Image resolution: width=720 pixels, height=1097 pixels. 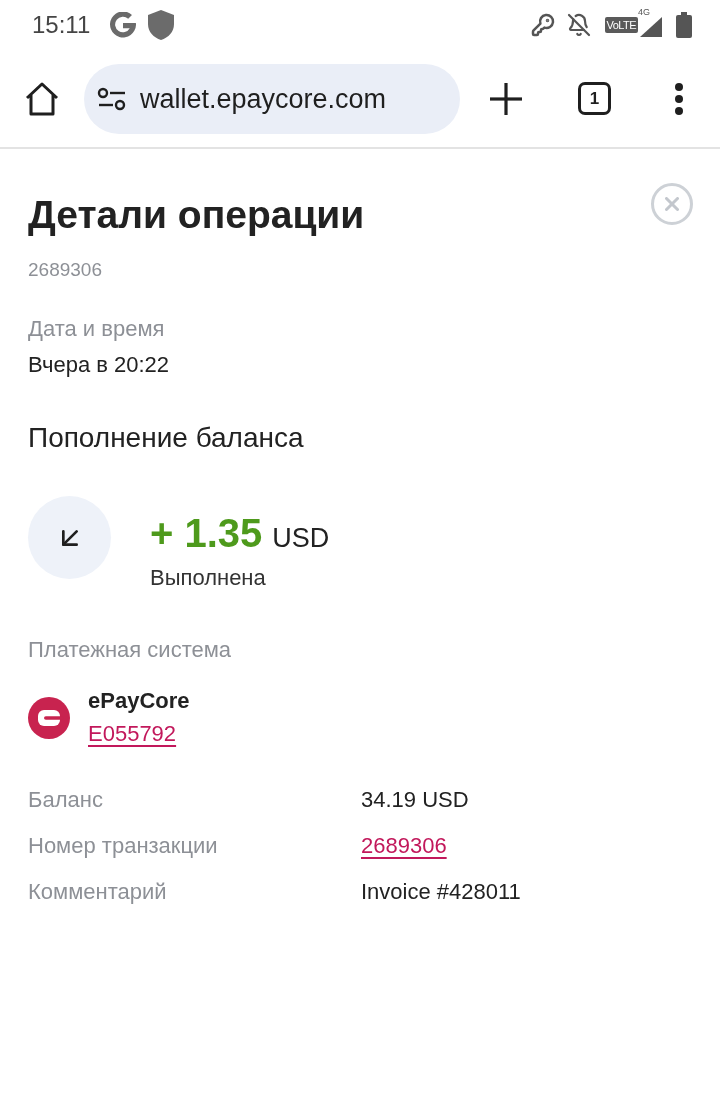 What do you see at coordinates (139, 701) in the screenshot?
I see `payment-system-name: ePayCore` at bounding box center [139, 701].